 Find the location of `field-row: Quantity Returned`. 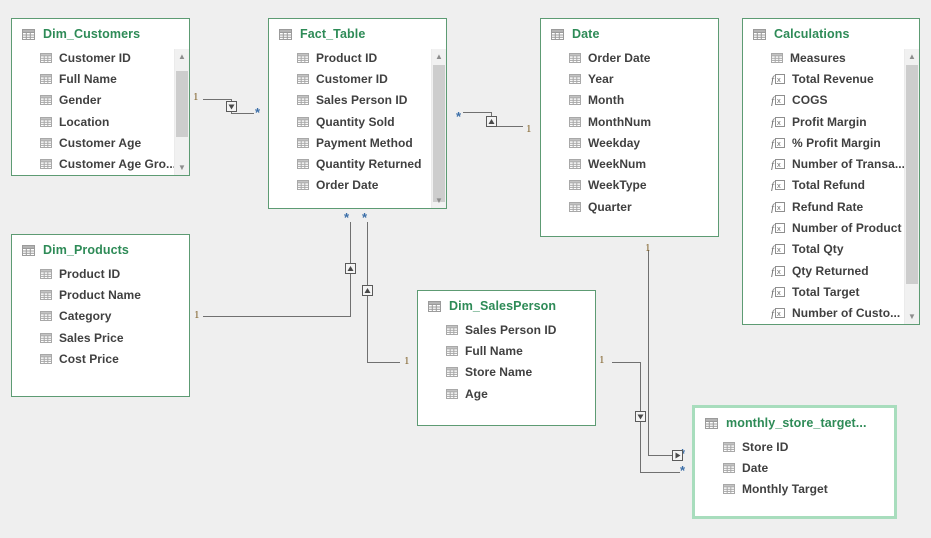

field-row: Quantity Returned is located at coordinates (357, 163).